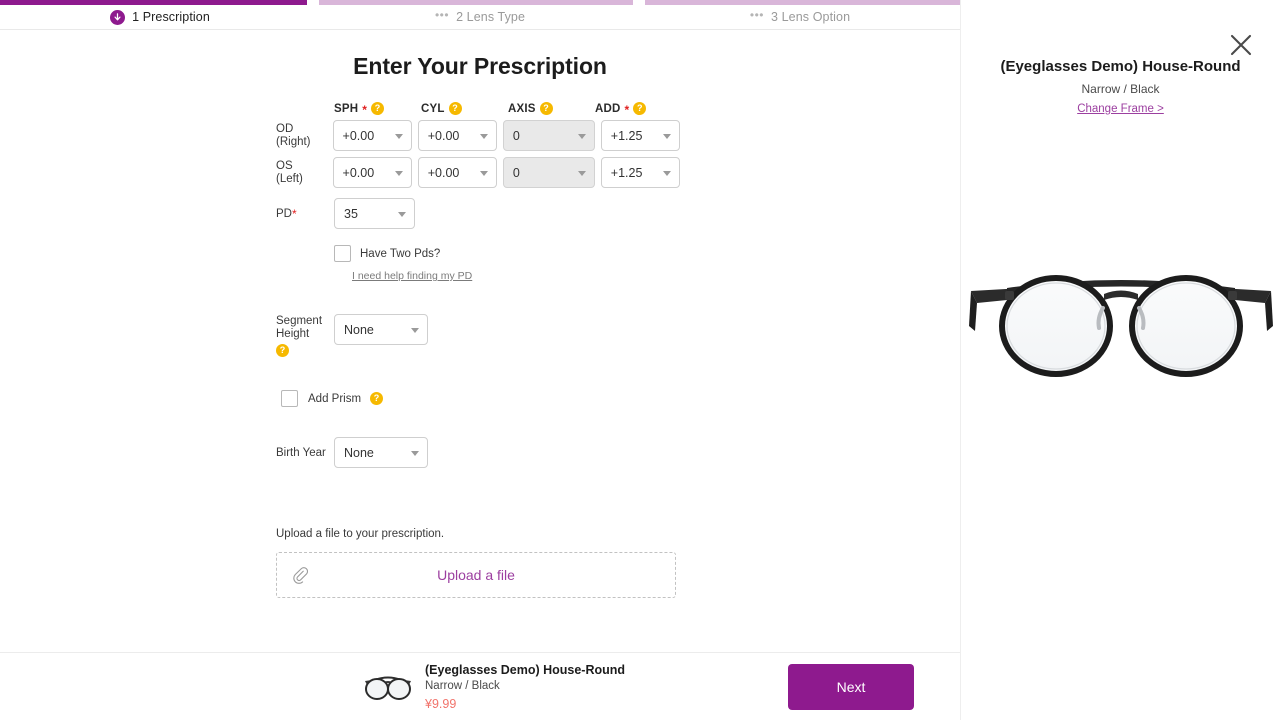 The image size is (1280, 720). I want to click on table-row-os: OS (Left) +0.00 +0.00 0 +1.25, so click(481, 172).